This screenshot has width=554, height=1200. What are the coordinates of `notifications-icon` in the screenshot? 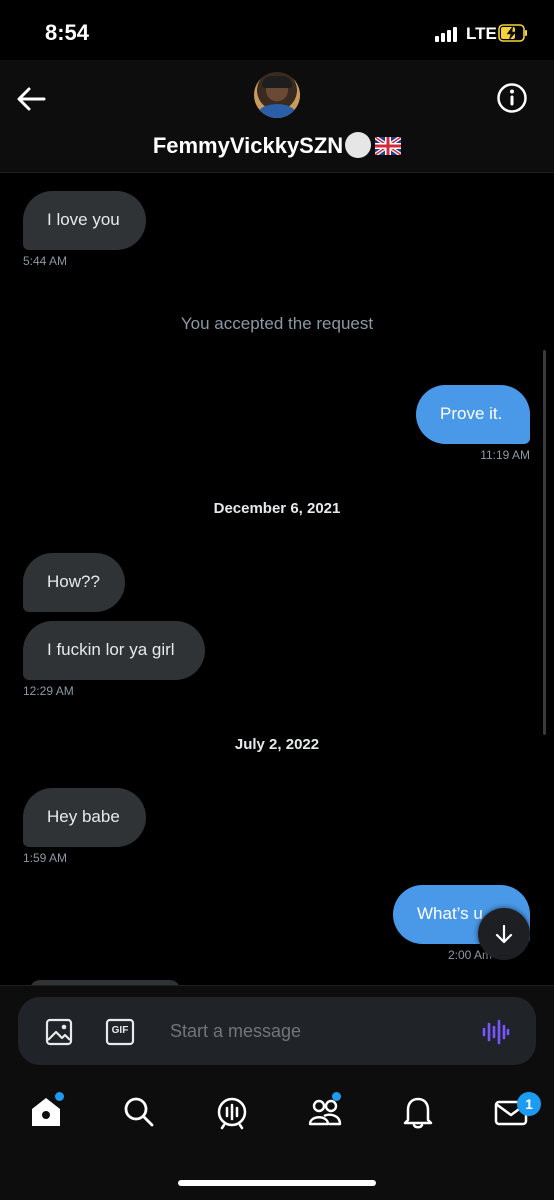 It's located at (418, 1112).